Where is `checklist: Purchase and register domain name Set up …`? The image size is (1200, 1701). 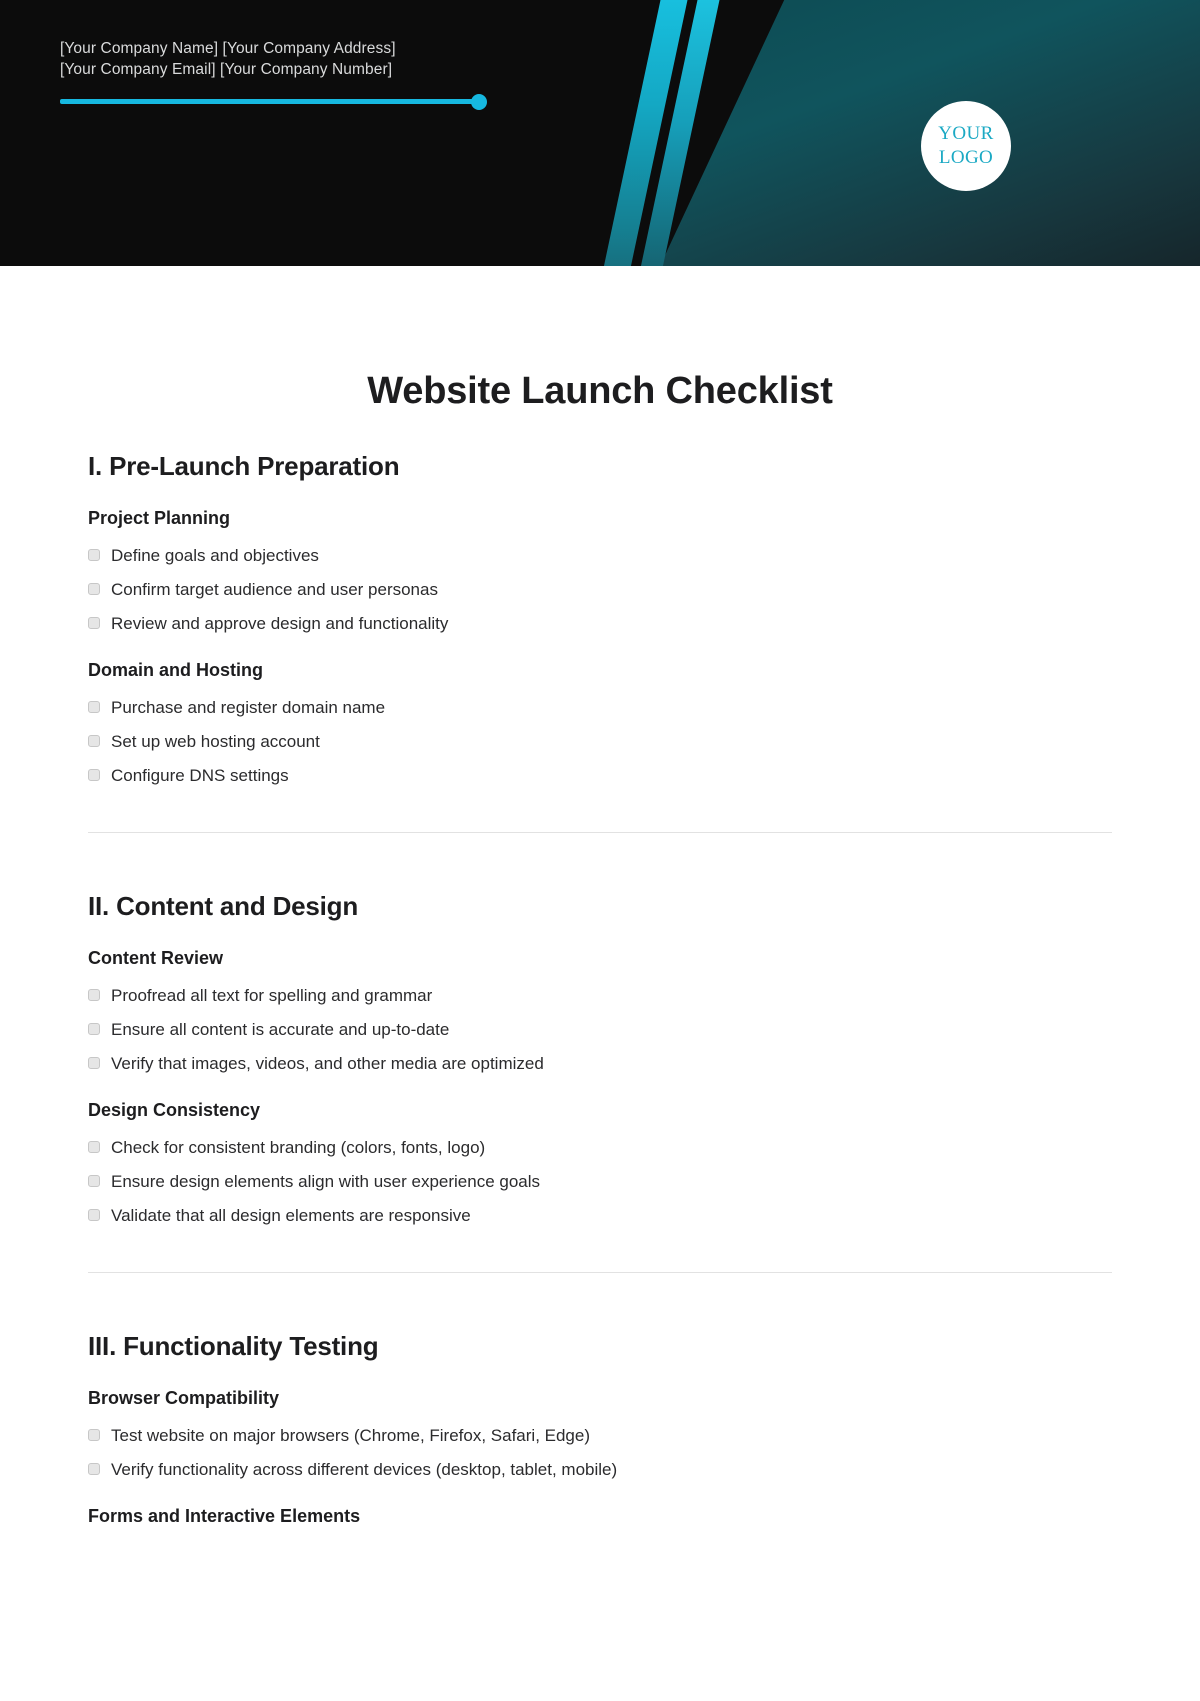 checklist: Purchase and register domain name Set up … is located at coordinates (600, 741).